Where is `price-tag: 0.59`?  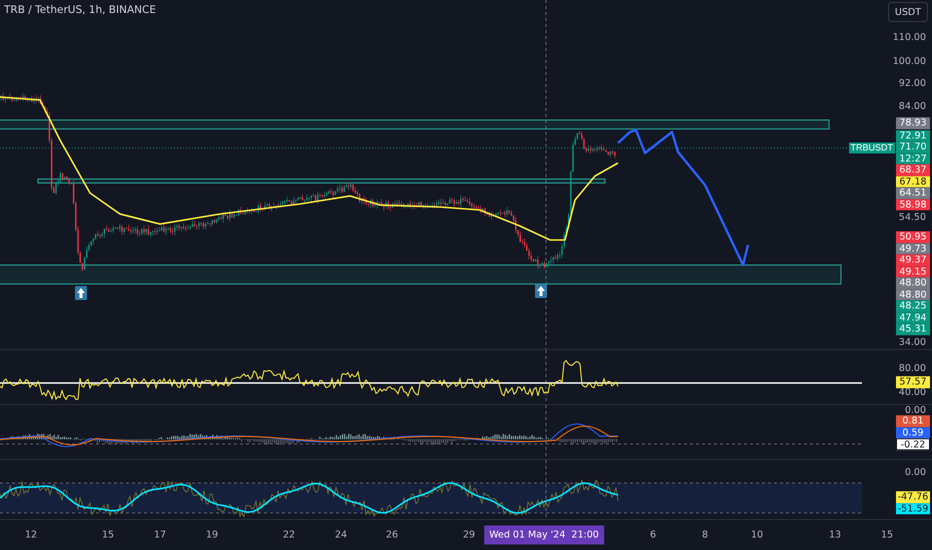 price-tag: 0.59 is located at coordinates (913, 432).